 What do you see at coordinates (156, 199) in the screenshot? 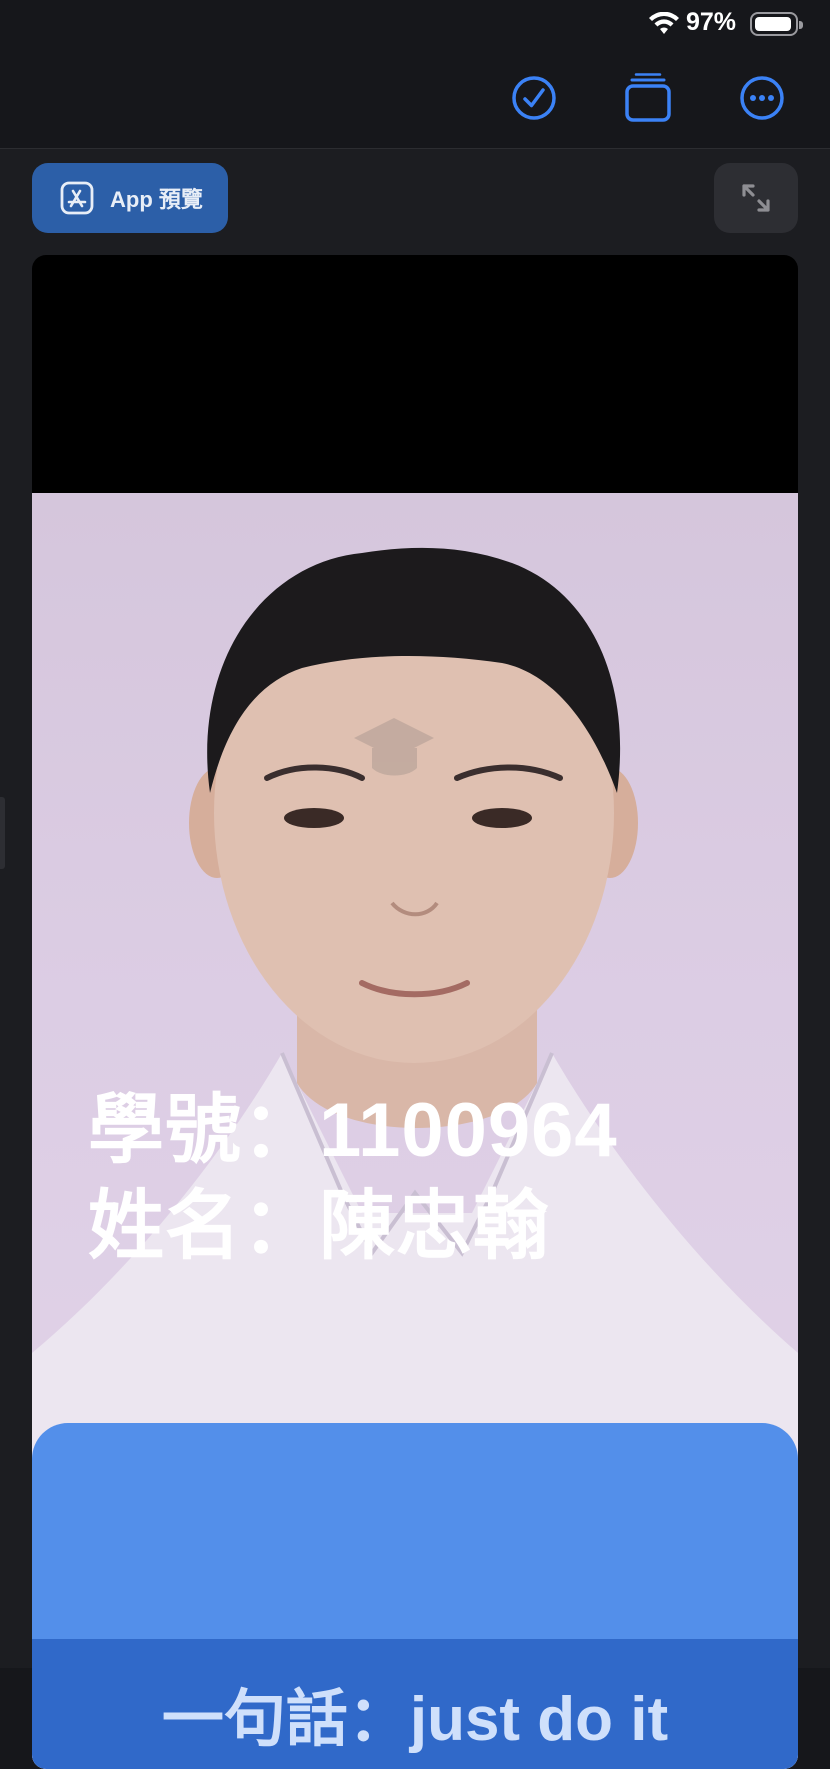
I see `app-preview-label: App 預覽` at bounding box center [156, 199].